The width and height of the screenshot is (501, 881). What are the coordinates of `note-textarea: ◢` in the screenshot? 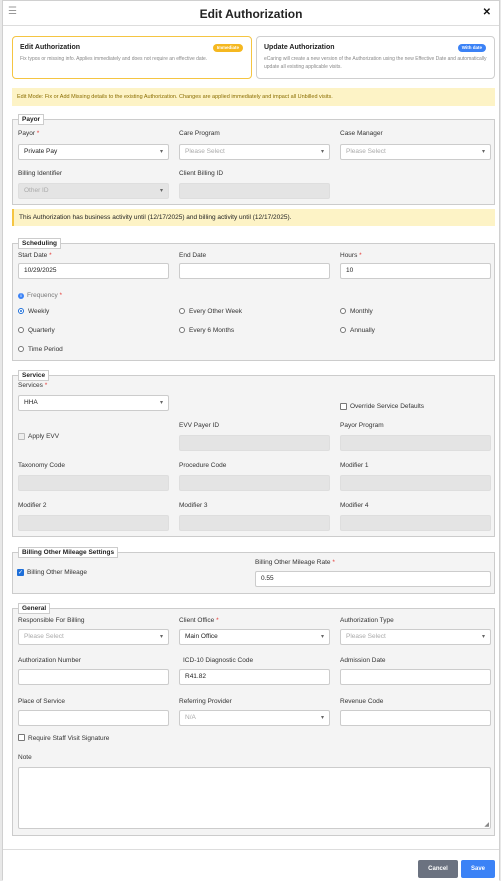 It's located at (254, 798).